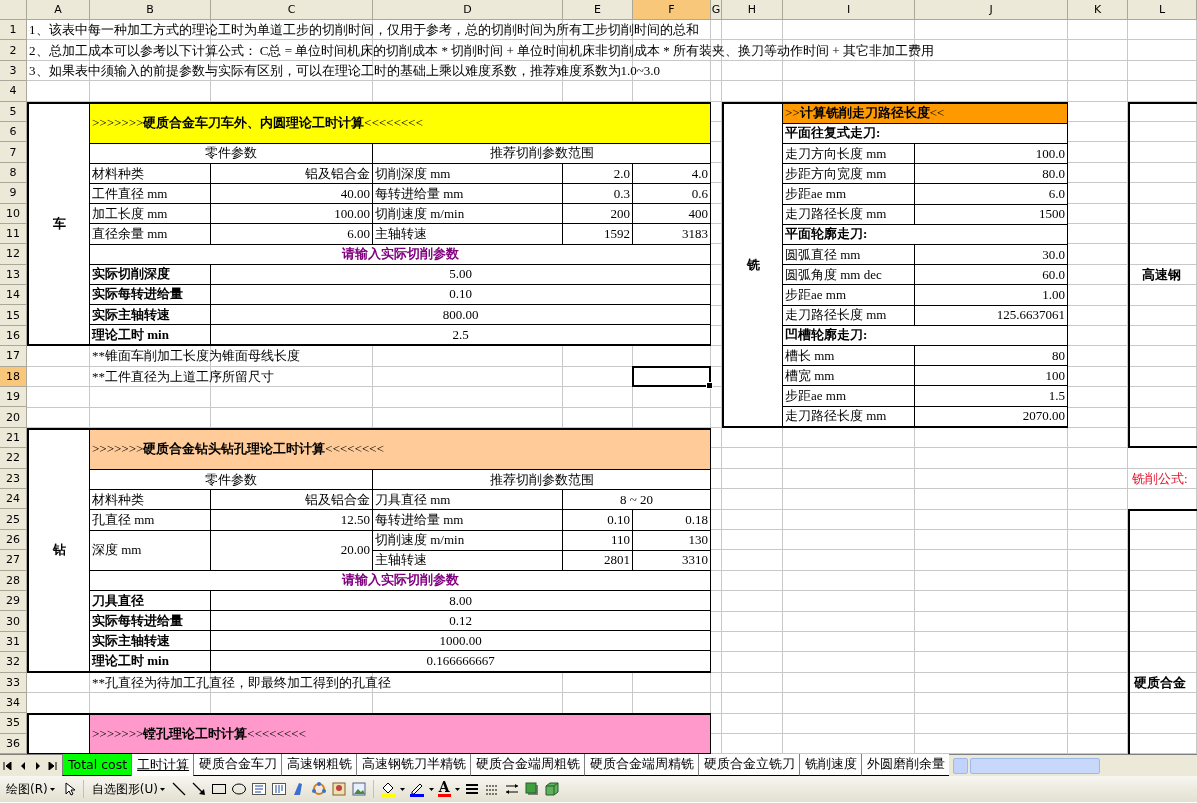 Image resolution: width=1197 pixels, height=803 pixels. What do you see at coordinates (238, 789) in the screenshot?
I see `oval-icon` at bounding box center [238, 789].